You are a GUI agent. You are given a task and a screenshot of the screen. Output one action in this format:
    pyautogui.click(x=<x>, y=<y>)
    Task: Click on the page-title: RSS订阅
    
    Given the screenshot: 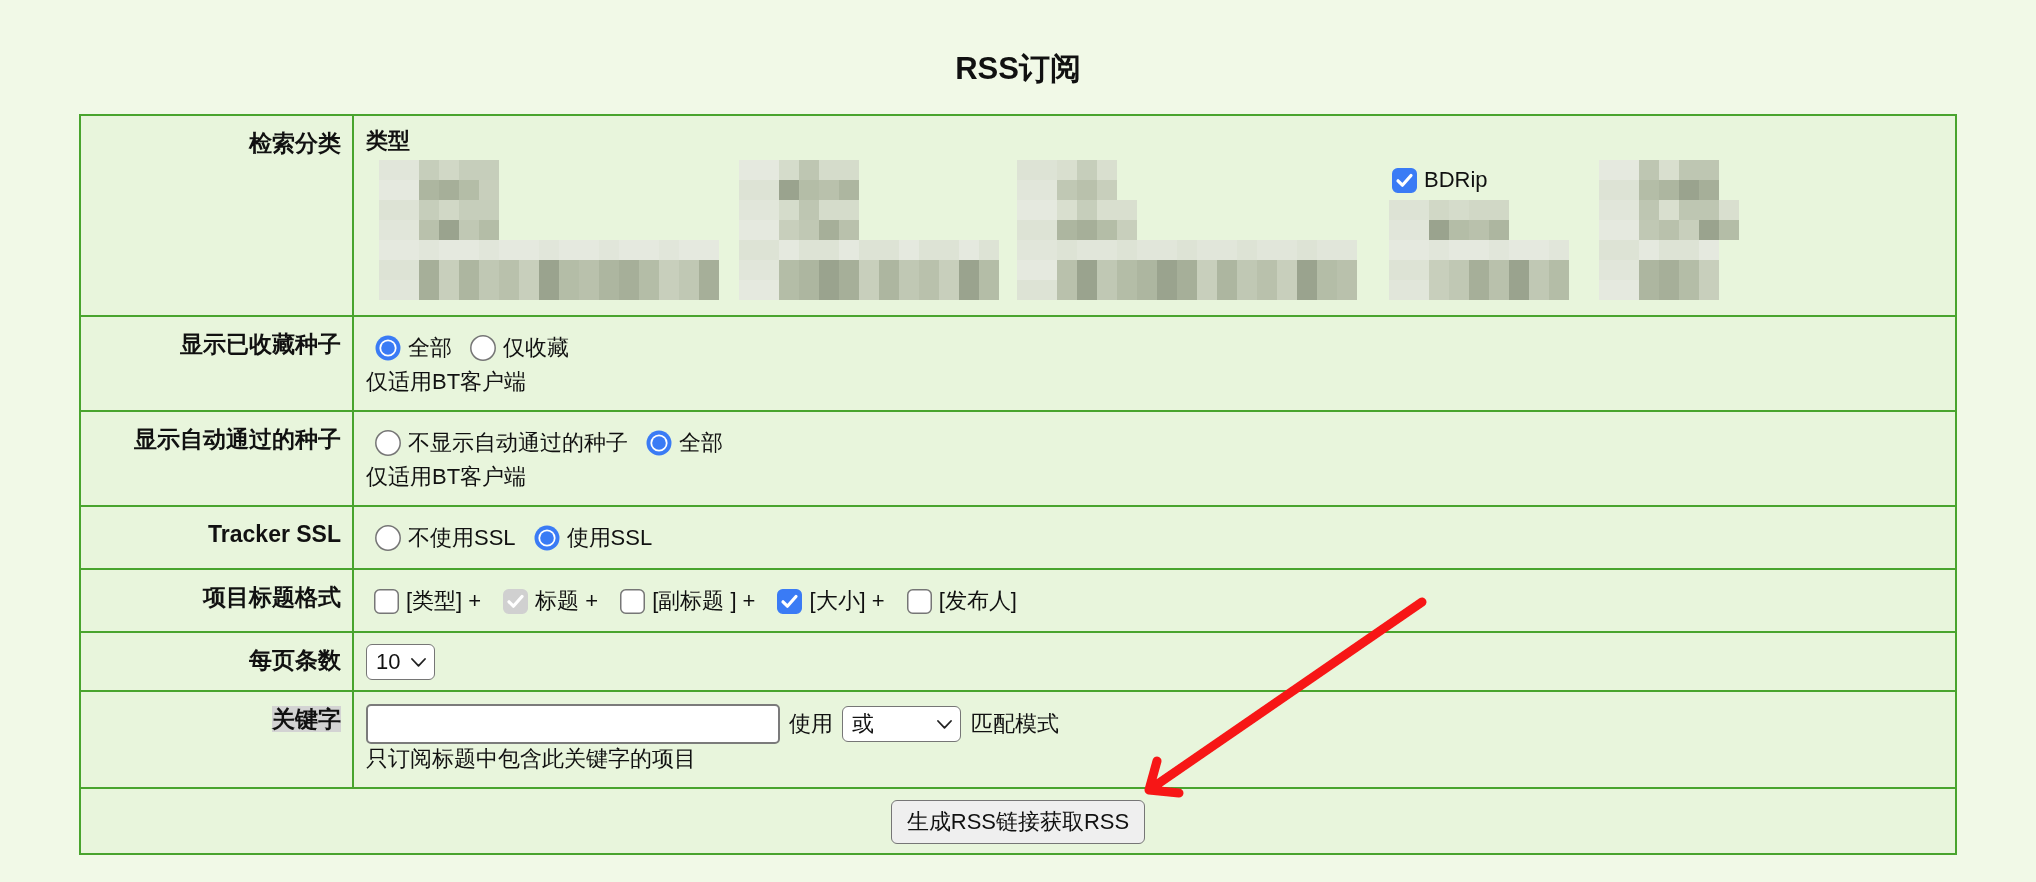 What is the action you would take?
    pyautogui.click(x=1018, y=69)
    